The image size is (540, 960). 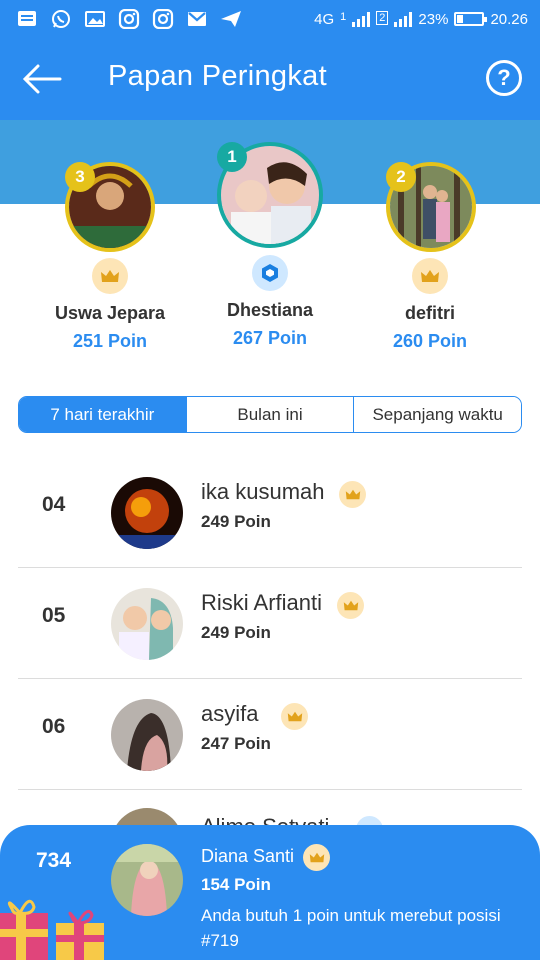 What do you see at coordinates (429, 313) in the screenshot?
I see `podium-name: defitri` at bounding box center [429, 313].